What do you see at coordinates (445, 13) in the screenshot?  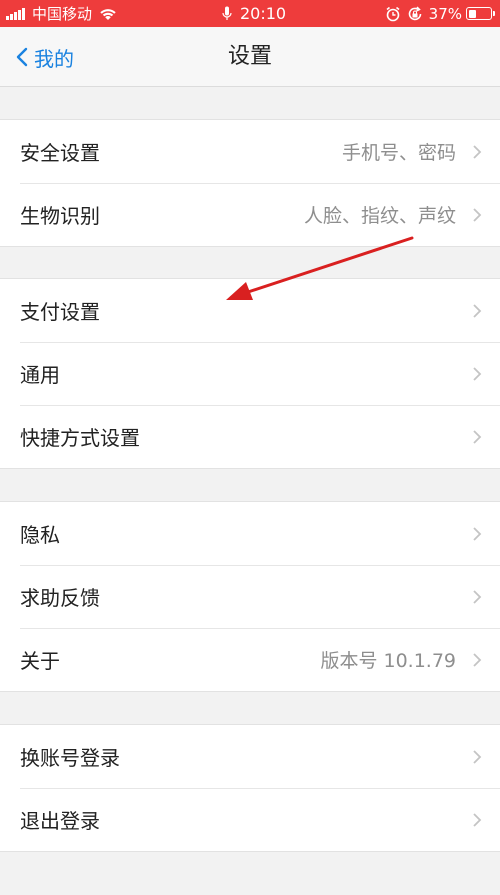 I see `battery-percent: 37%` at bounding box center [445, 13].